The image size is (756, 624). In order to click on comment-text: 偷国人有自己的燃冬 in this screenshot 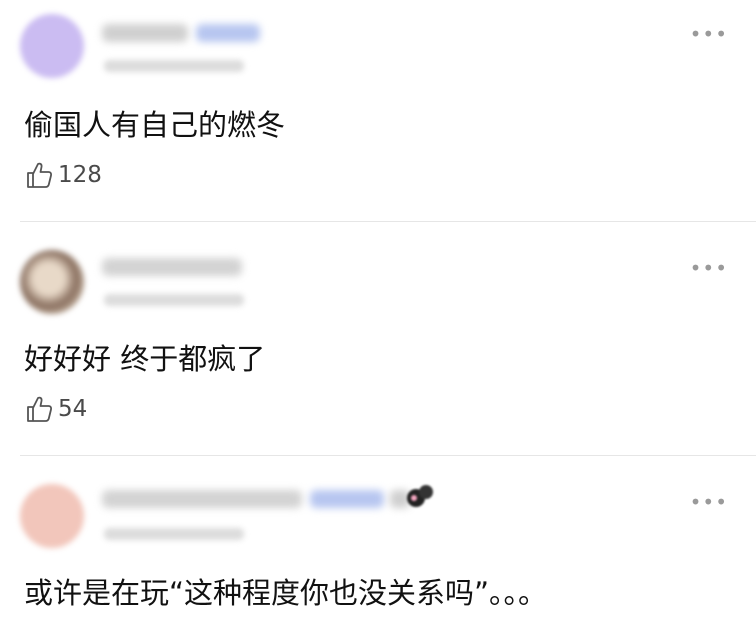, I will do `click(155, 125)`.